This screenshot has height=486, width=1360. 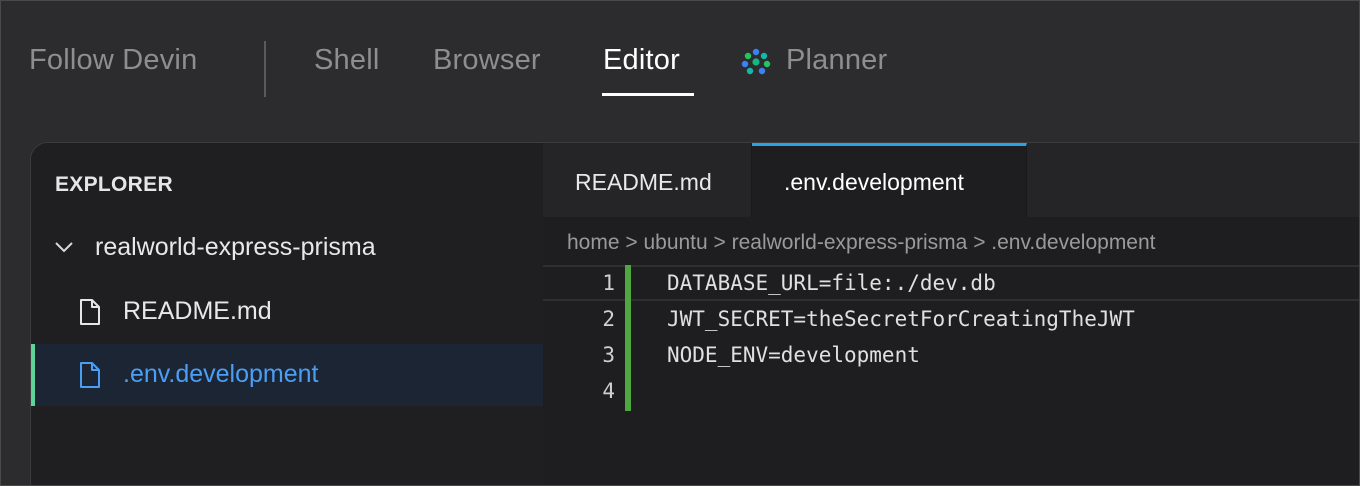 I want to click on tab-readme: README.md, so click(x=647, y=180).